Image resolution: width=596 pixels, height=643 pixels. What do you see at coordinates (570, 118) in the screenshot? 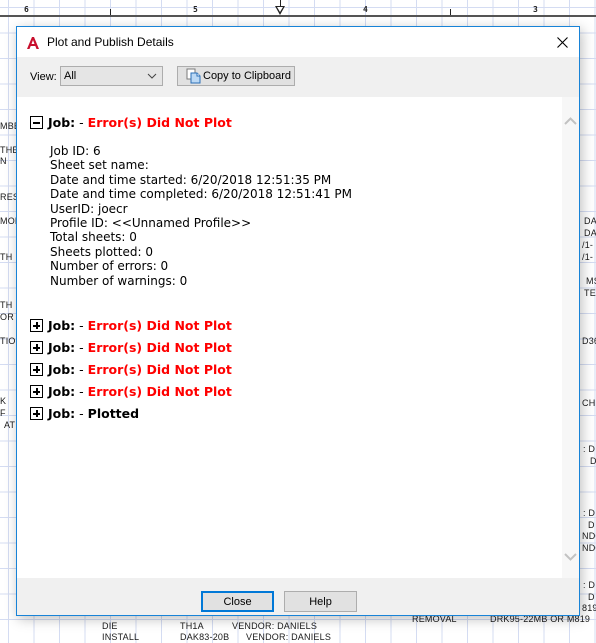
I see `scroll-up-icon` at bounding box center [570, 118].